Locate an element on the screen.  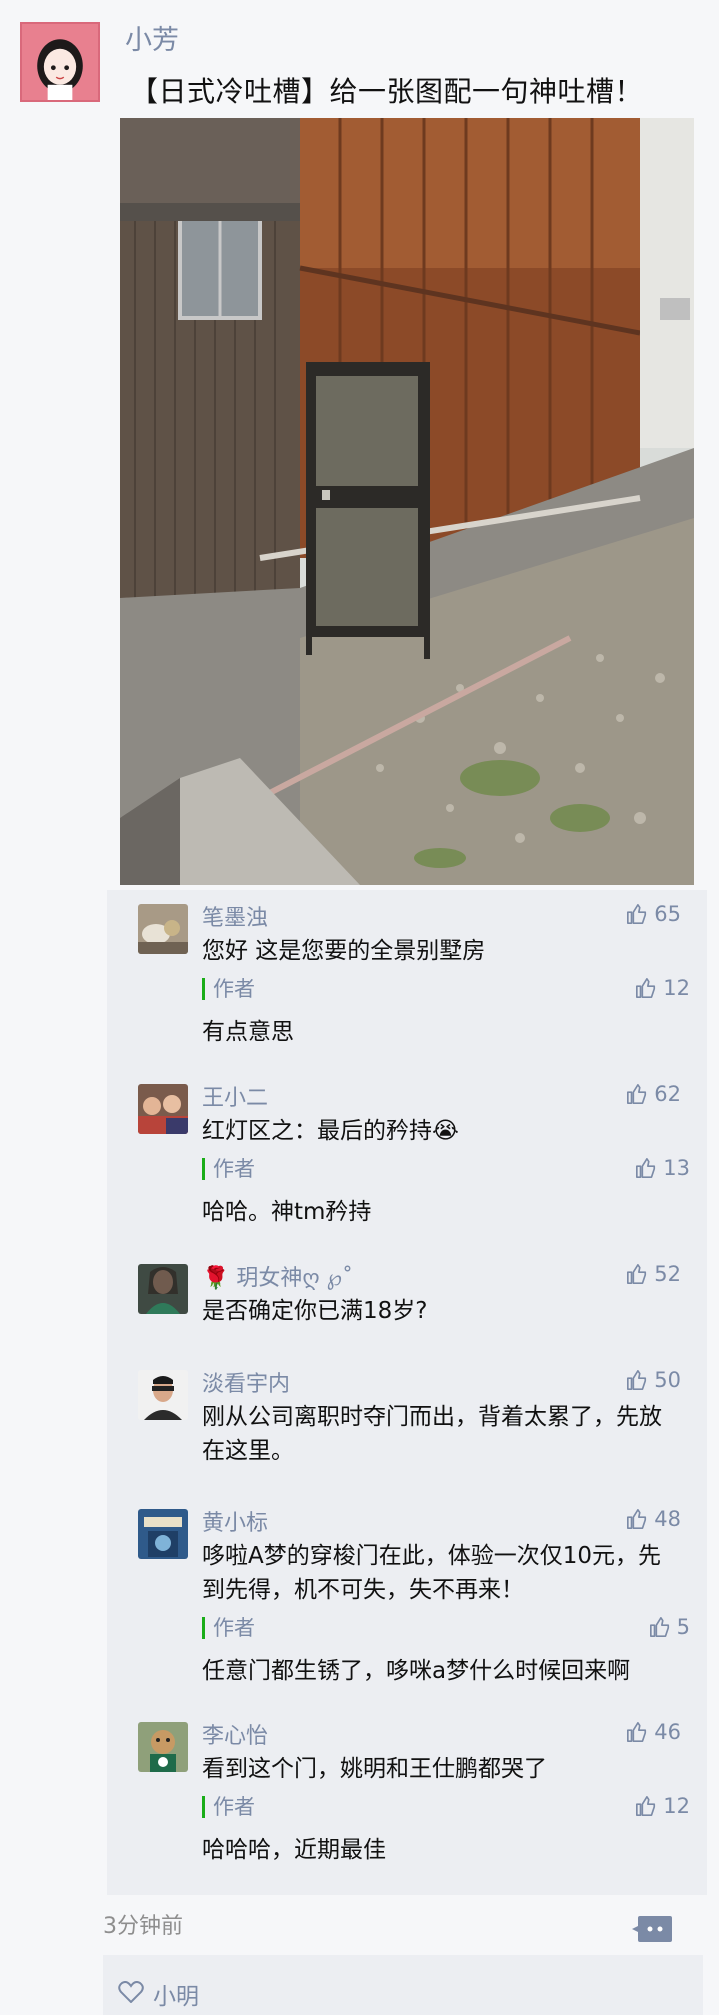
like-count: 52 is located at coordinates (667, 1274).